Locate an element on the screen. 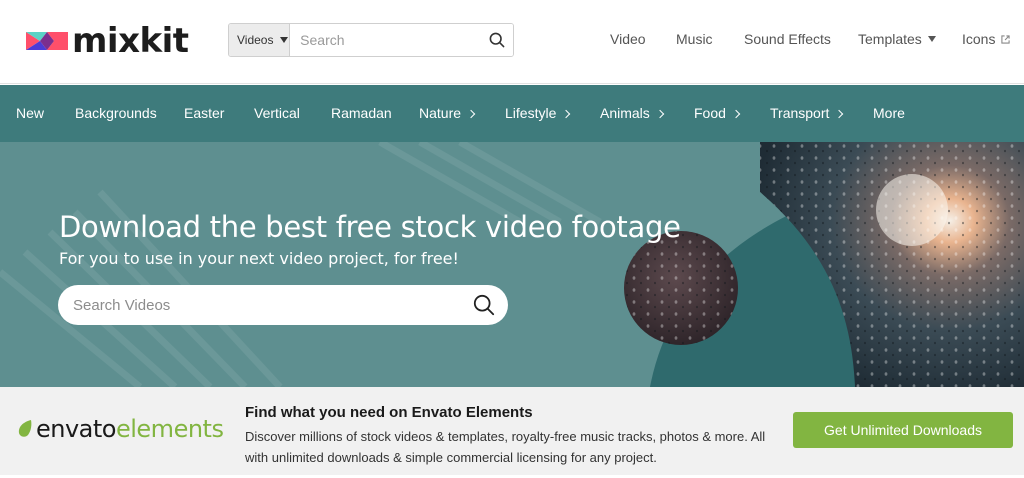 Image resolution: width=1024 pixels, height=478 pixels. category-vertical: Vertical is located at coordinates (277, 113).